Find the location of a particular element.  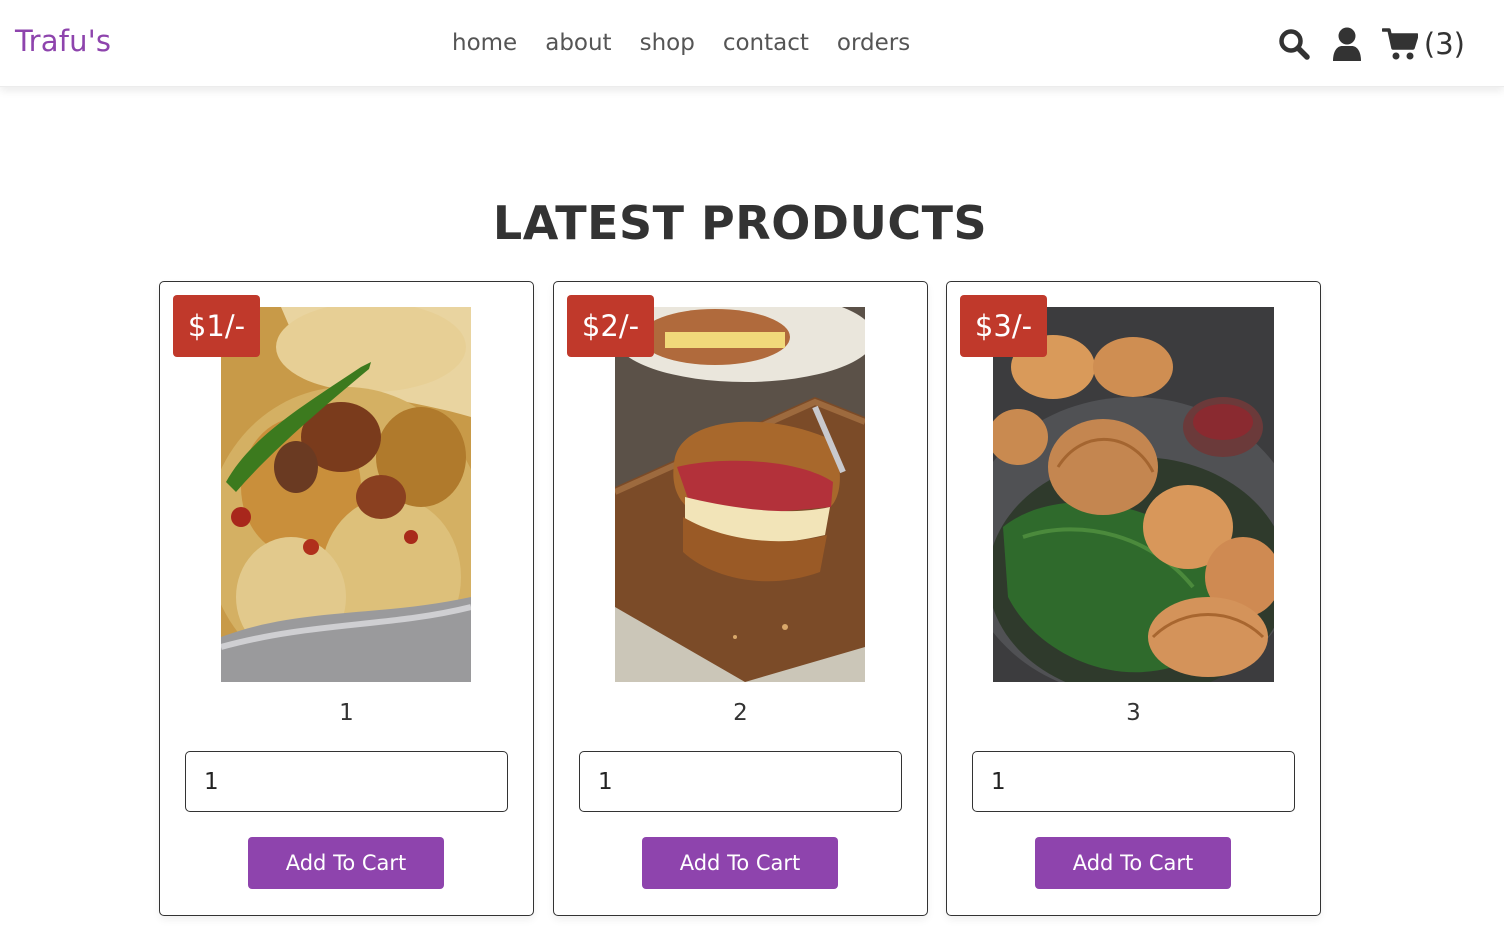

user-icon is located at coordinates (1347, 44).